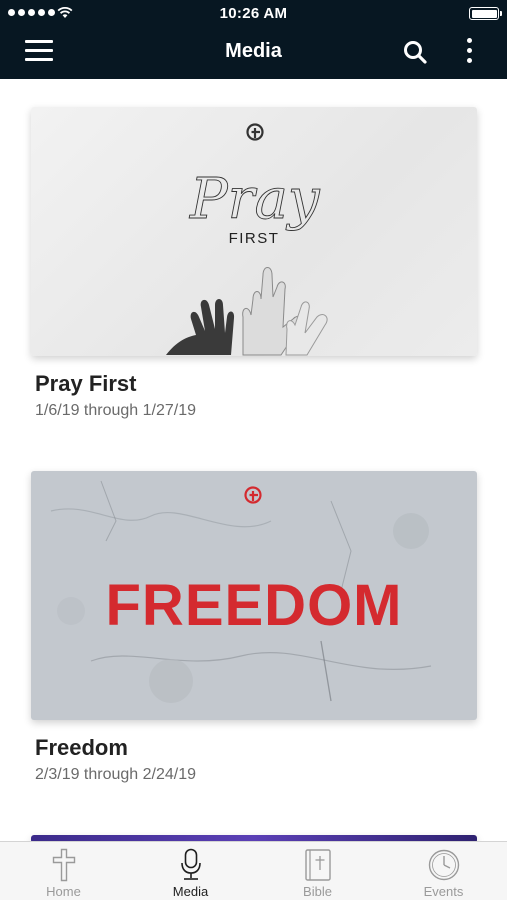 The width and height of the screenshot is (507, 900). What do you see at coordinates (256, 748) in the screenshot?
I see `series-title: Freedom` at bounding box center [256, 748].